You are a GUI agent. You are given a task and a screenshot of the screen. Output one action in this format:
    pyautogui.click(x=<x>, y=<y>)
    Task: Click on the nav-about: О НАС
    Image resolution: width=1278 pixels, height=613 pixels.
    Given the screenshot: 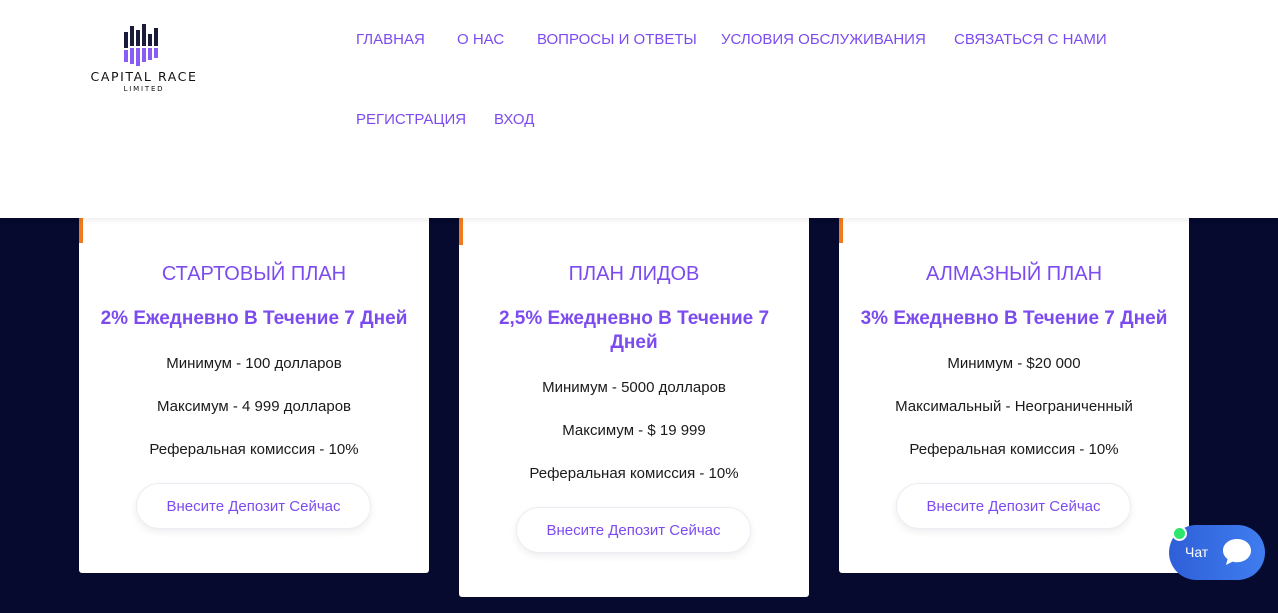 What is the action you would take?
    pyautogui.click(x=480, y=39)
    